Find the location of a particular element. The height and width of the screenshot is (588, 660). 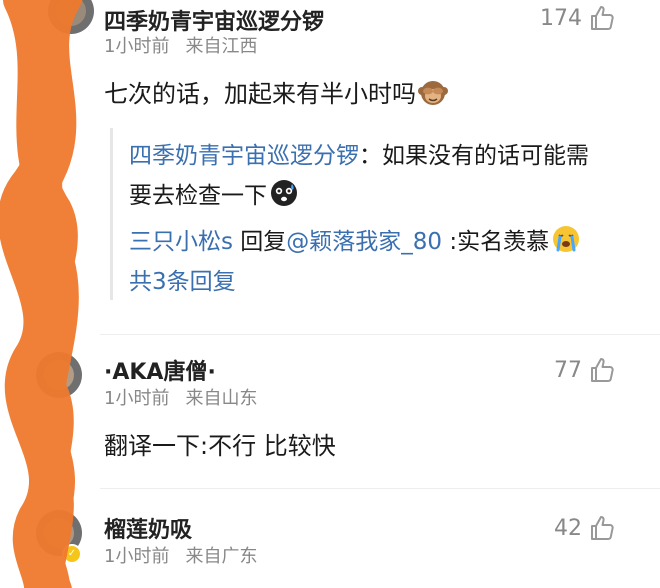

comment-meta: 1小时前 来自广东 is located at coordinates (180, 555).